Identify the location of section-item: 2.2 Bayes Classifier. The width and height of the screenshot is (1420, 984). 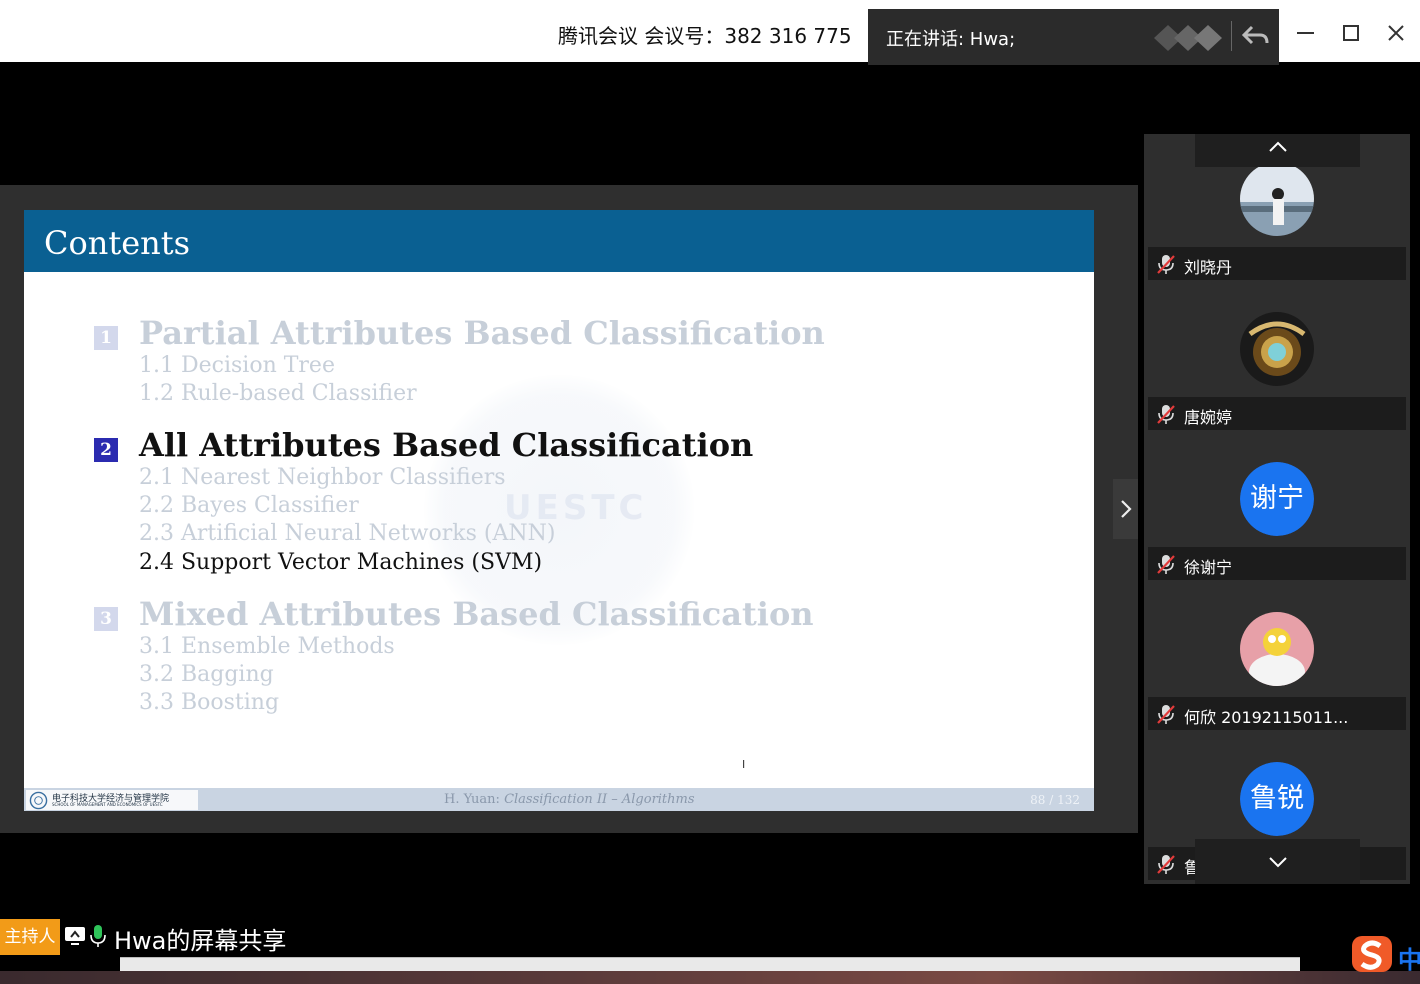
(249, 505).